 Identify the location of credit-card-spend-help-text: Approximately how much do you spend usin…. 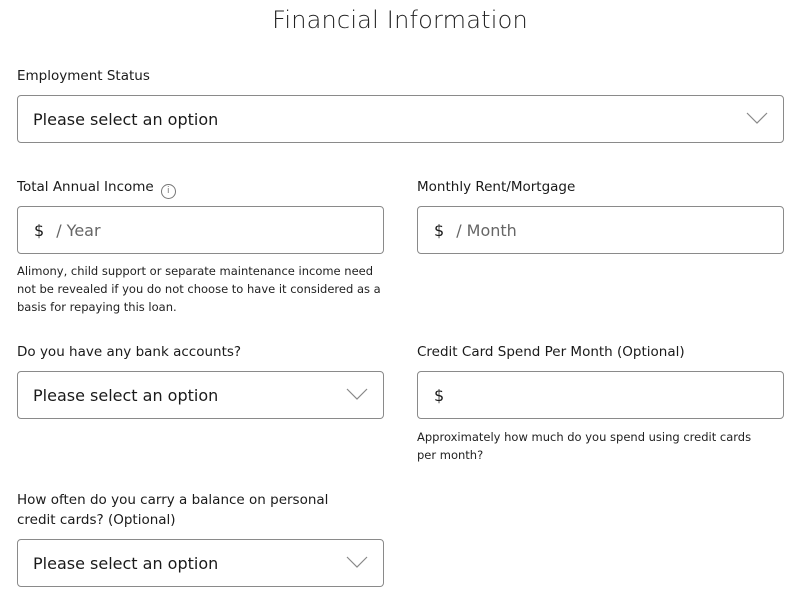
(584, 446).